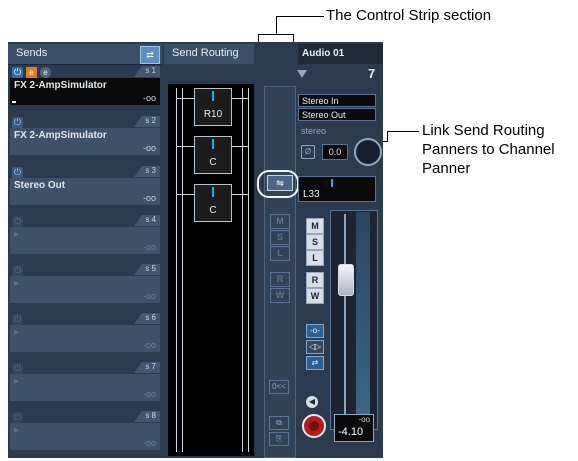 The width and height of the screenshot is (578, 461). Describe the element at coordinates (314, 426) in the screenshot. I see `record-button` at that location.